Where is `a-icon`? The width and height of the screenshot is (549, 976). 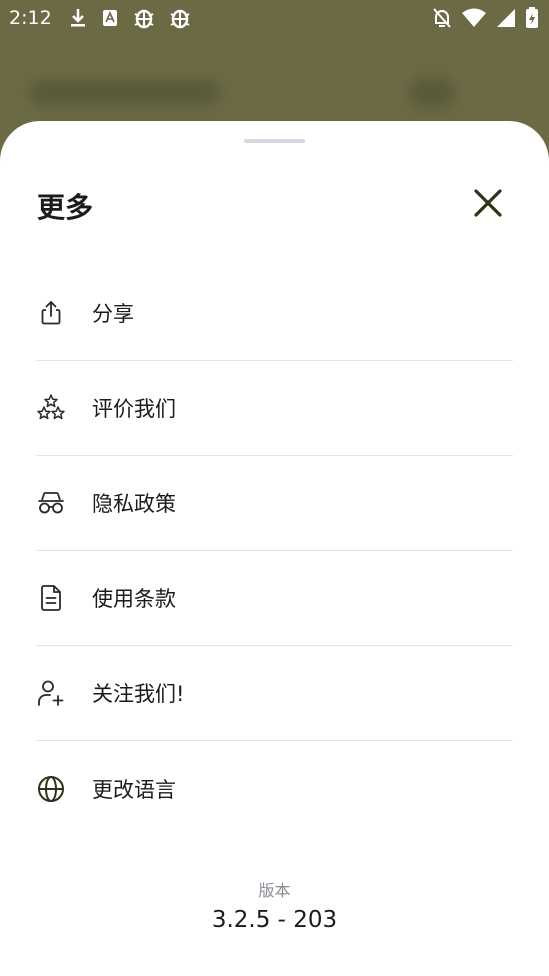
a-icon is located at coordinates (110, 20).